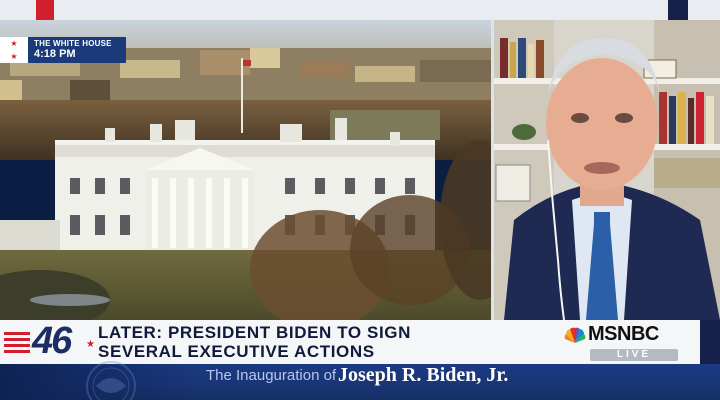 This screenshot has width=720, height=400. Describe the element at coordinates (255, 332) in the screenshot. I see `headline-line-1: LATER: PRESIDENT BIDEN TO SIGN` at that location.